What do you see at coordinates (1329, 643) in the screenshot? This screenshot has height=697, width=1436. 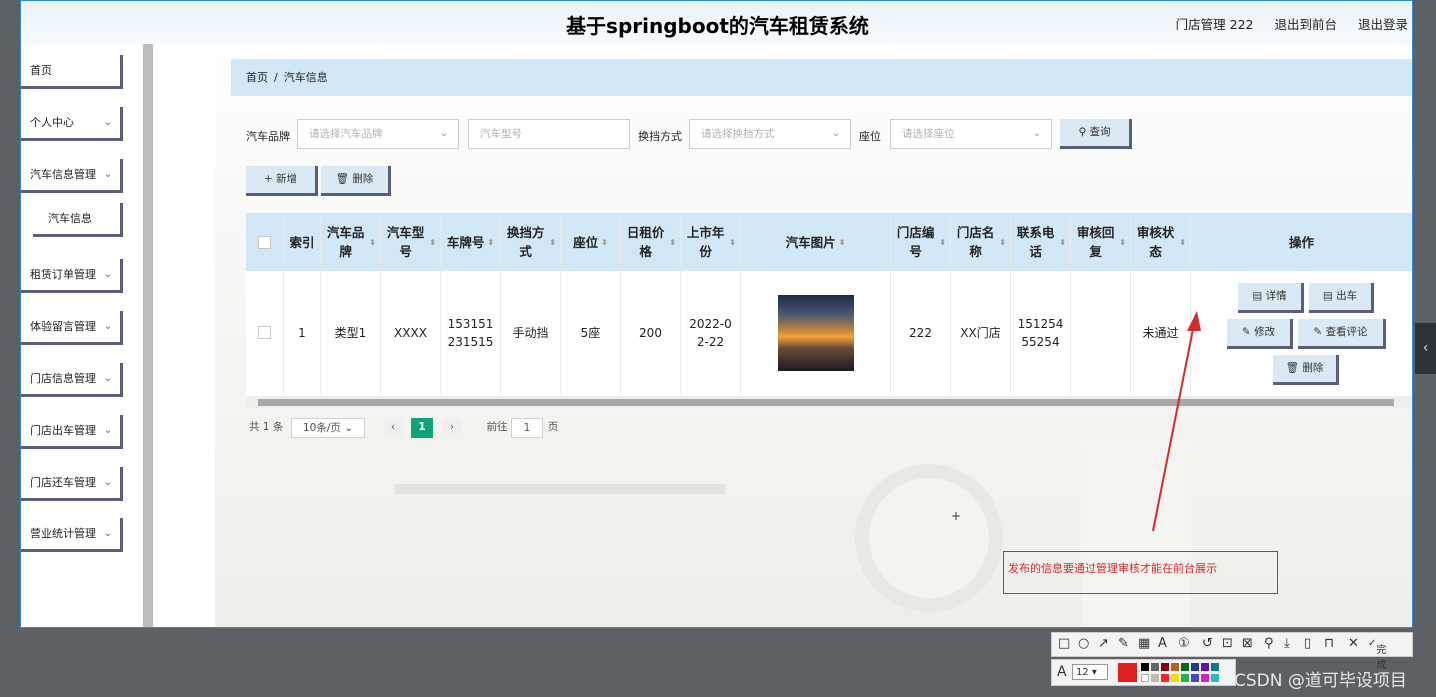 I see `bookmark-icon: ⊓` at bounding box center [1329, 643].